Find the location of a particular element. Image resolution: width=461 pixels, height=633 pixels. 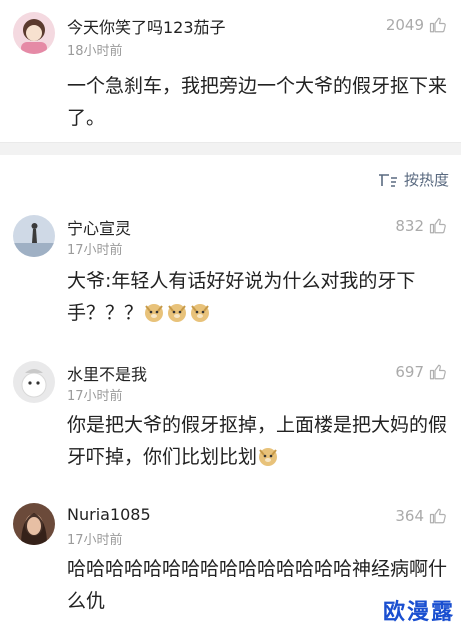

comment-text: 大爷:年轻人有话好好说为什么对我的牙下手？？？ is located at coordinates (257, 297).